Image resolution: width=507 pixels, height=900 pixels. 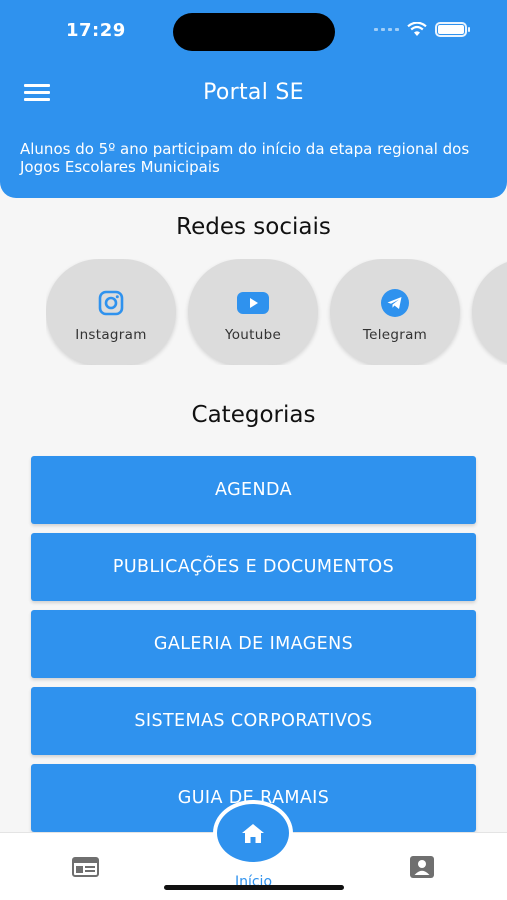 What do you see at coordinates (96, 30) in the screenshot?
I see `status-time: 17:29` at bounding box center [96, 30].